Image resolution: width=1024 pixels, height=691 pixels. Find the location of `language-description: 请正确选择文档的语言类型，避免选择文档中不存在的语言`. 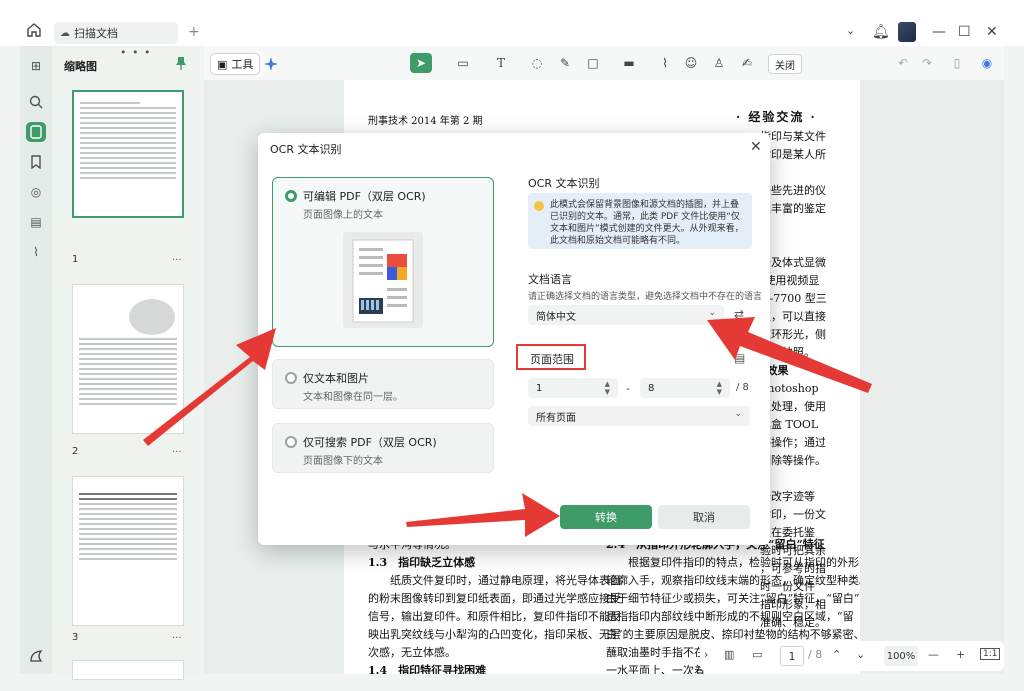

language-description: 请正确选择文档的语言类型，避免选择文档中不存在的语言 is located at coordinates (645, 297).